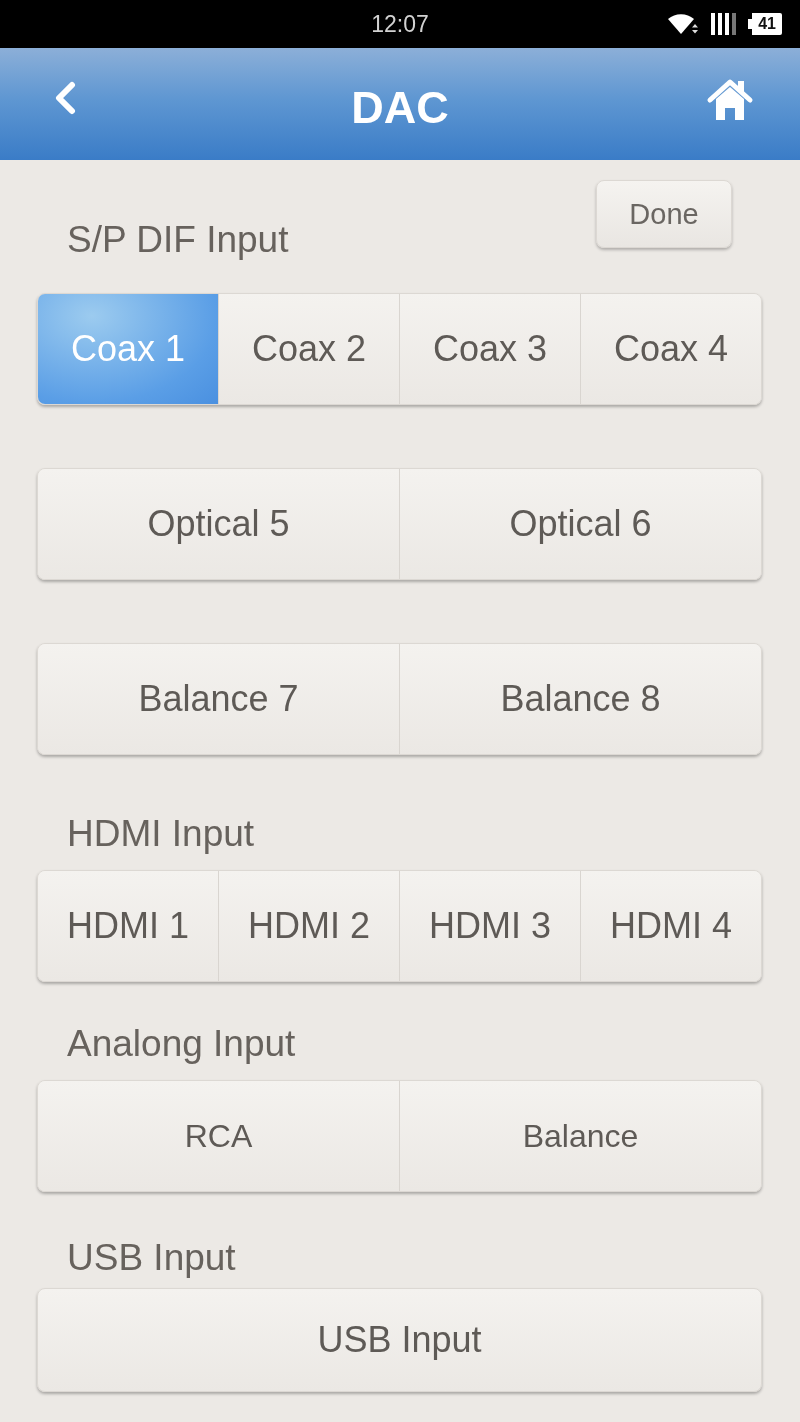 Image resolution: width=800 pixels, height=1422 pixels. I want to click on input-option-button: HDMI 1, so click(128, 926).